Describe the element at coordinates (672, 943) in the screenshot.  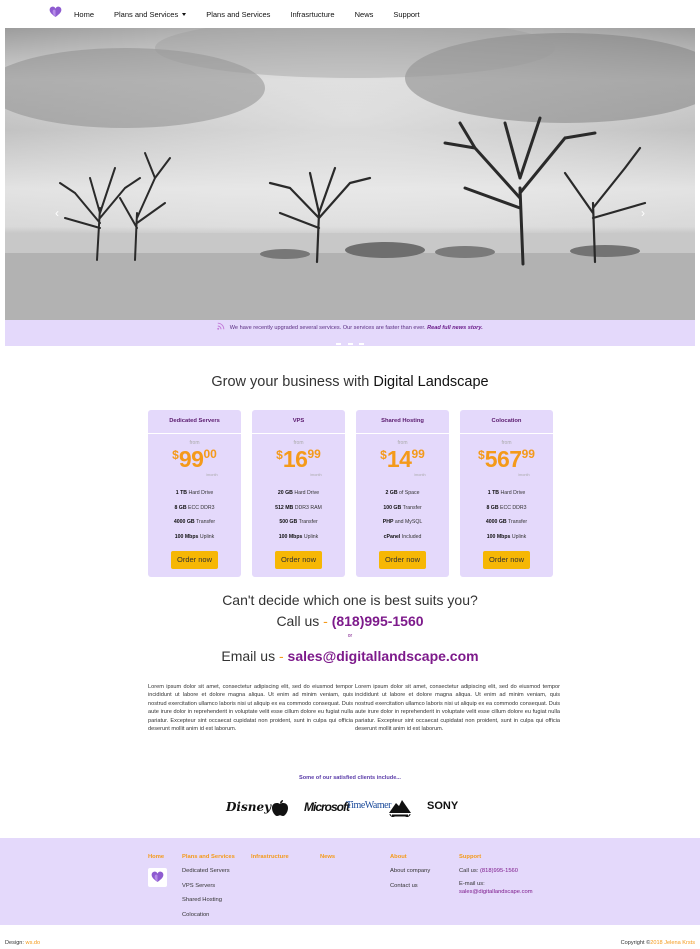
I see `copyright-link: 2018 Jelena Krsts` at that location.